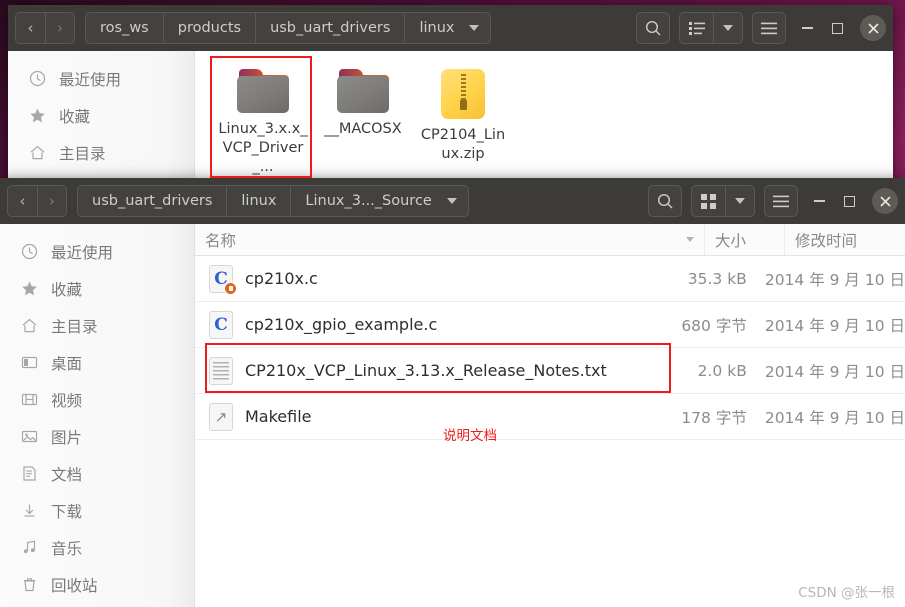 The height and width of the screenshot is (607, 905). Describe the element at coordinates (29, 289) in the screenshot. I see `star-icon` at that location.